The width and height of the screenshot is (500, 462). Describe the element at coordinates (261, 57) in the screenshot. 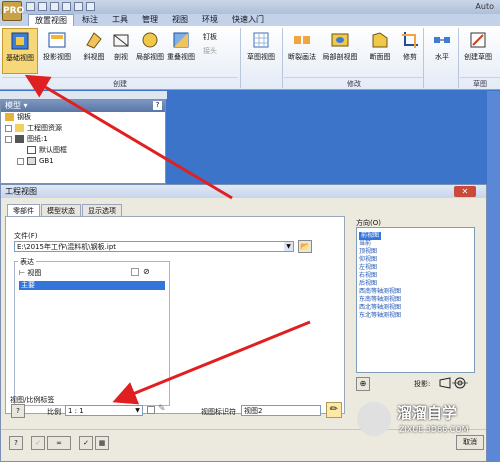

I see `sketch-view-label: 草图视图` at that location.